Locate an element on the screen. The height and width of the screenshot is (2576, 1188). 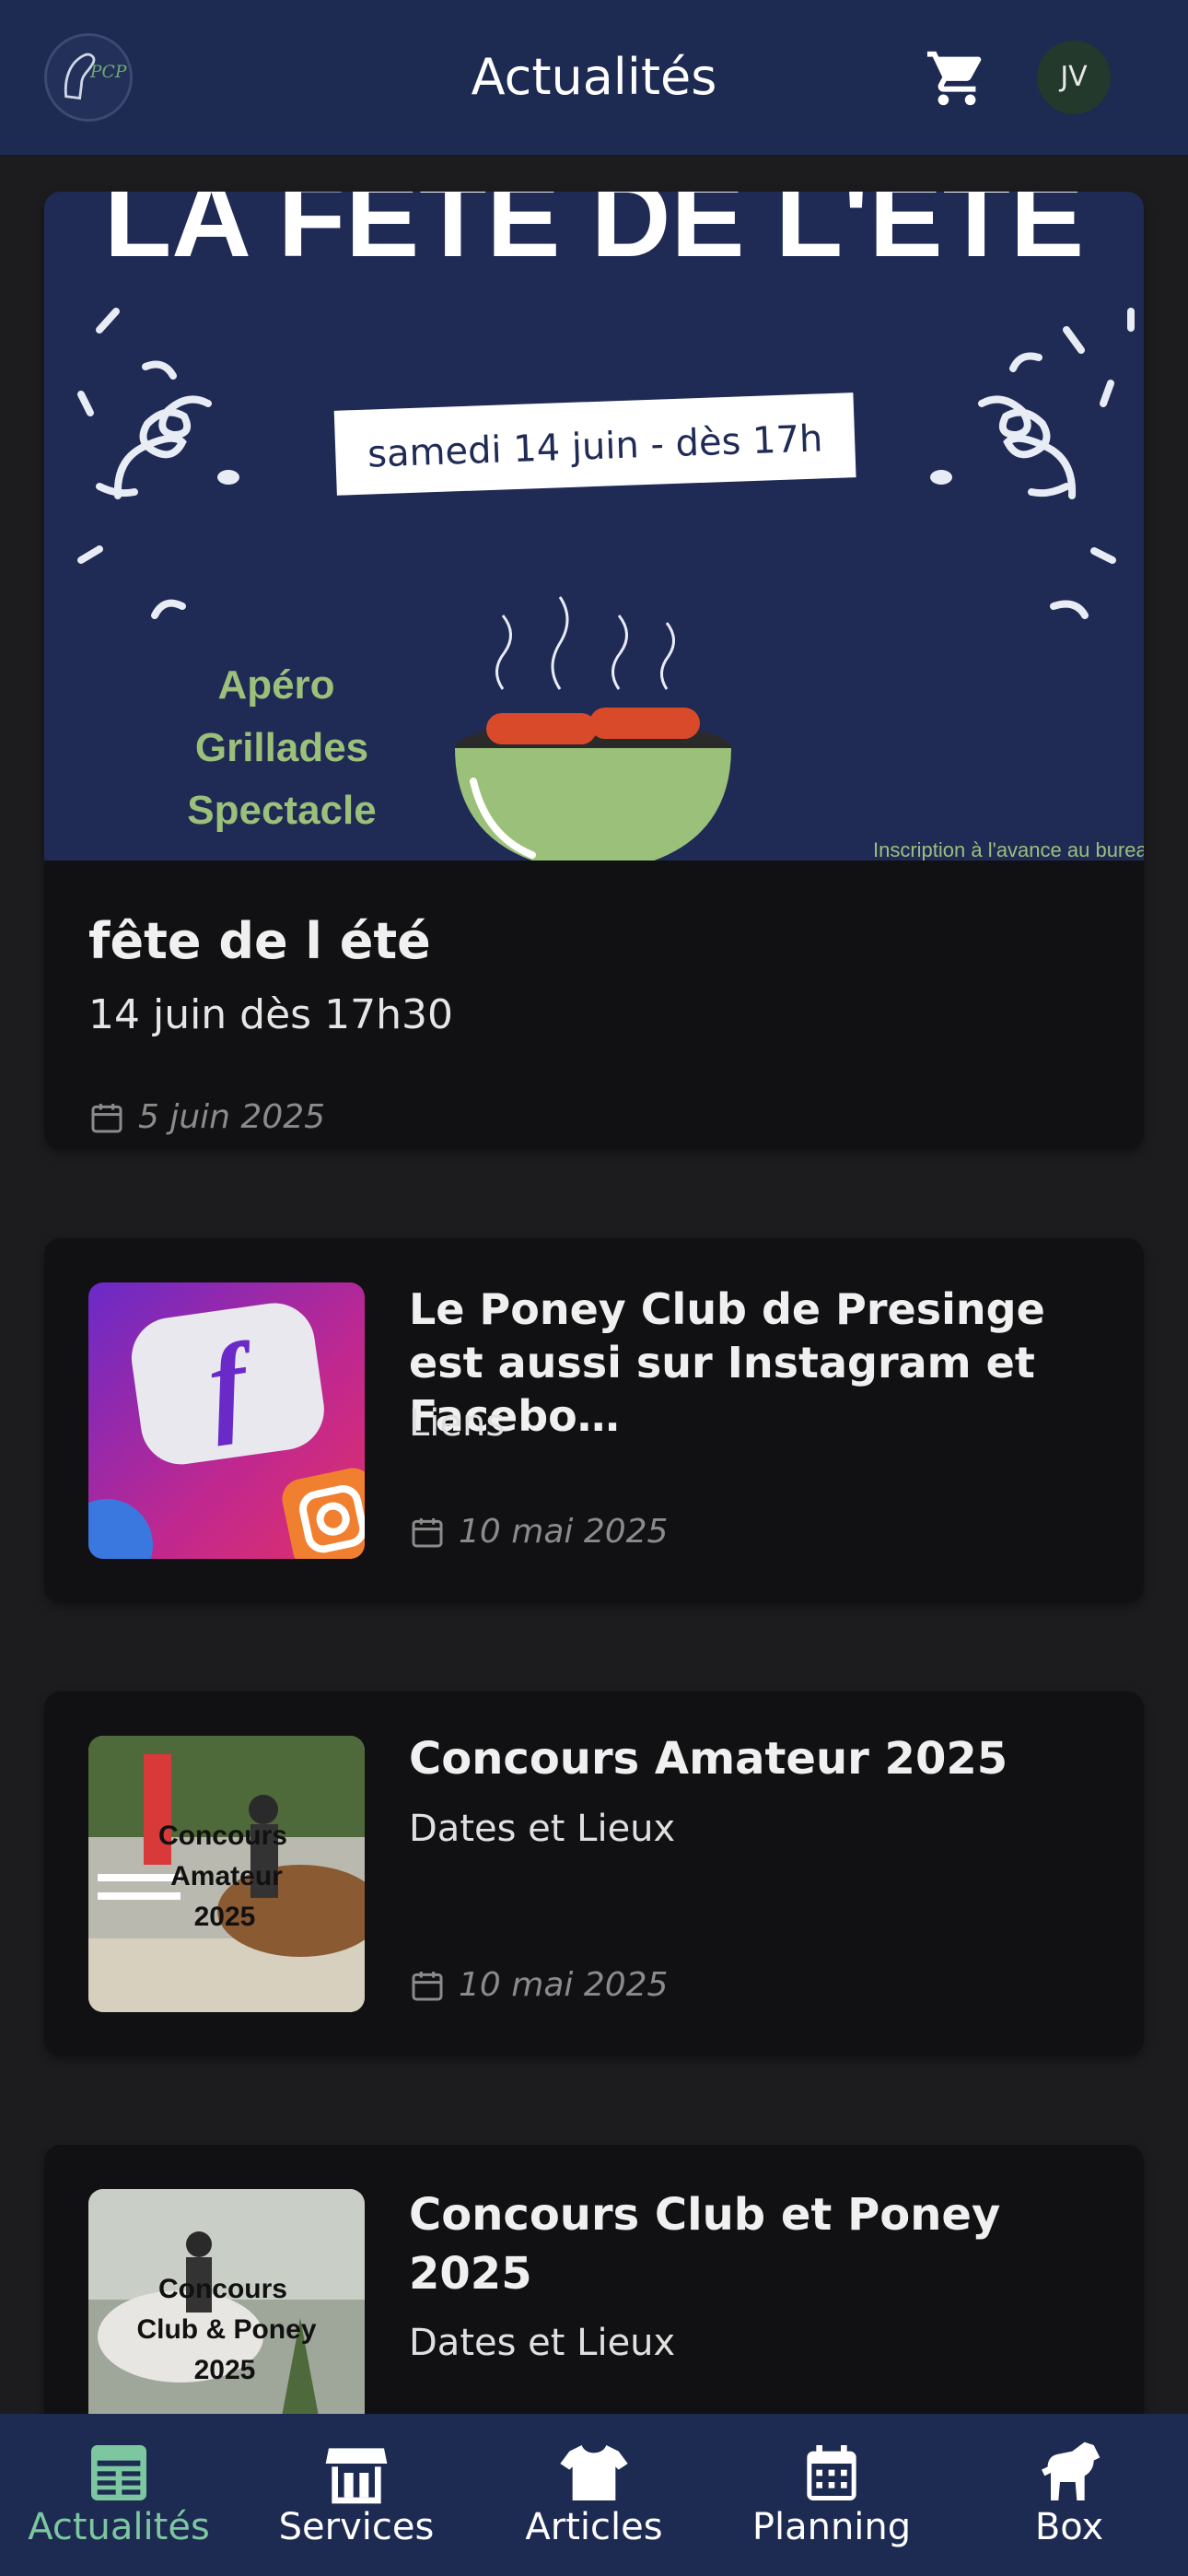
tab-label: Actualités is located at coordinates (119, 2527).